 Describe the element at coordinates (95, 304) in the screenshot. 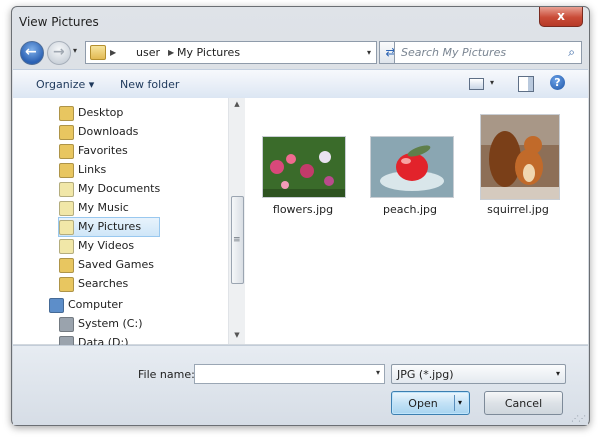

I see `sidebar-item-label: Computer` at that location.